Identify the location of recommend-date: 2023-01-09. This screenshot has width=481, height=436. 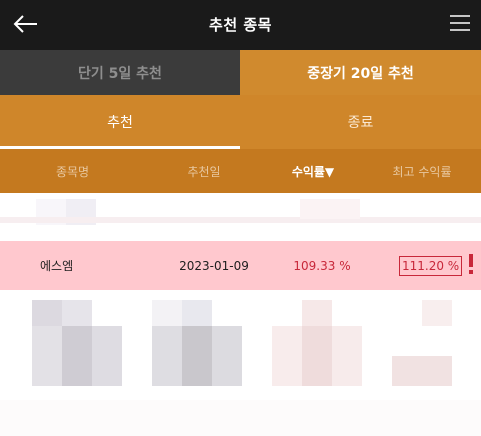
(214, 265).